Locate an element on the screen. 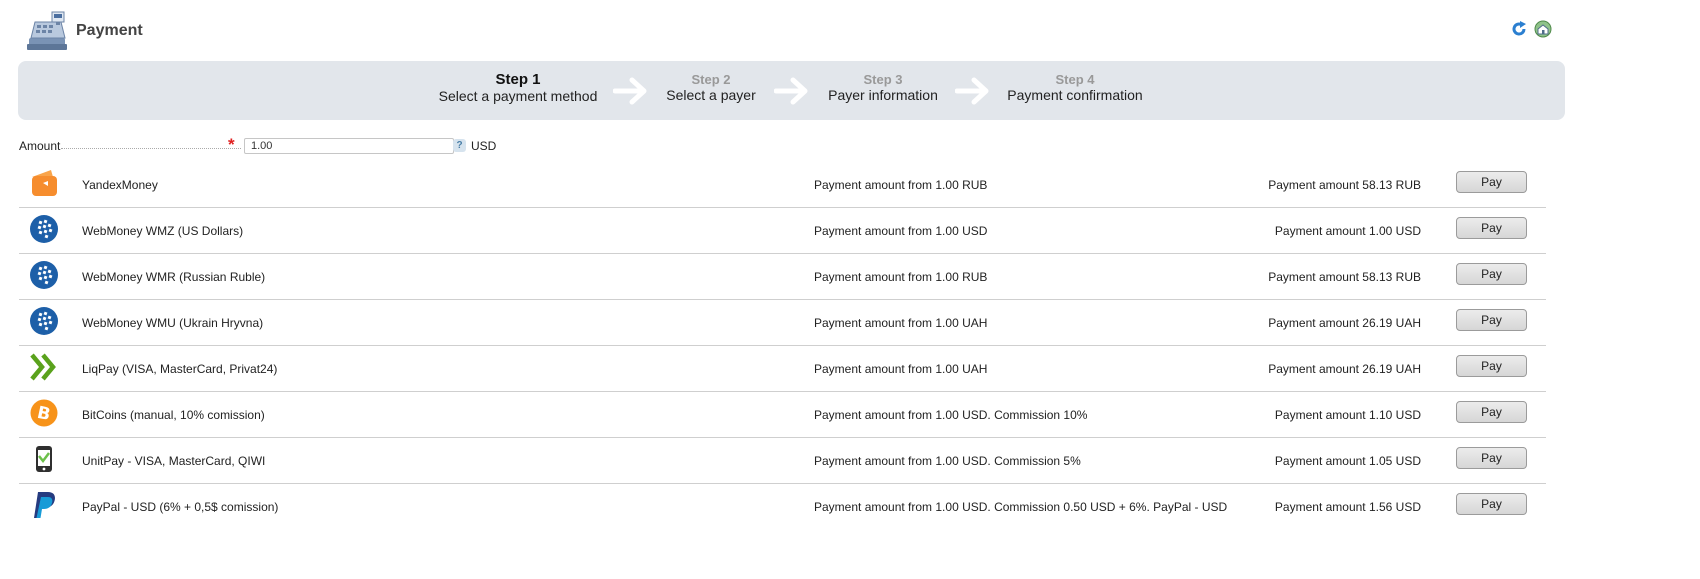 The height and width of the screenshot is (579, 1700). currency-label: USD is located at coordinates (484, 146).